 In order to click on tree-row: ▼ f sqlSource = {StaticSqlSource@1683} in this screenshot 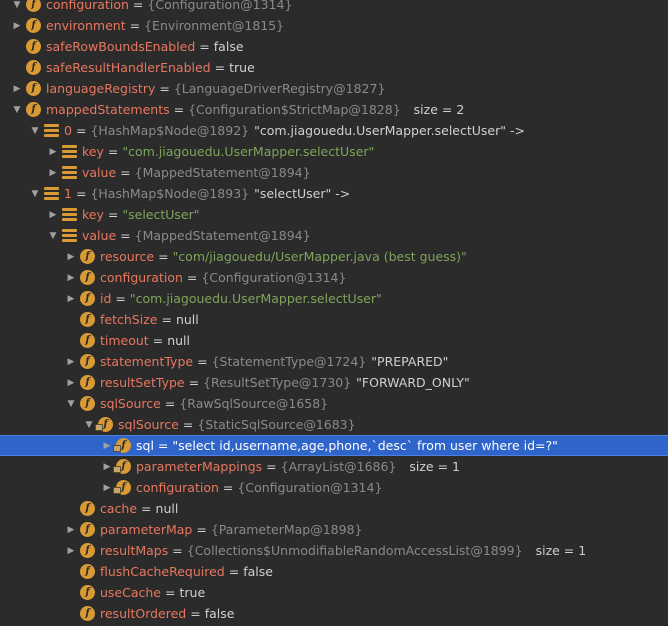, I will do `click(334, 424)`.